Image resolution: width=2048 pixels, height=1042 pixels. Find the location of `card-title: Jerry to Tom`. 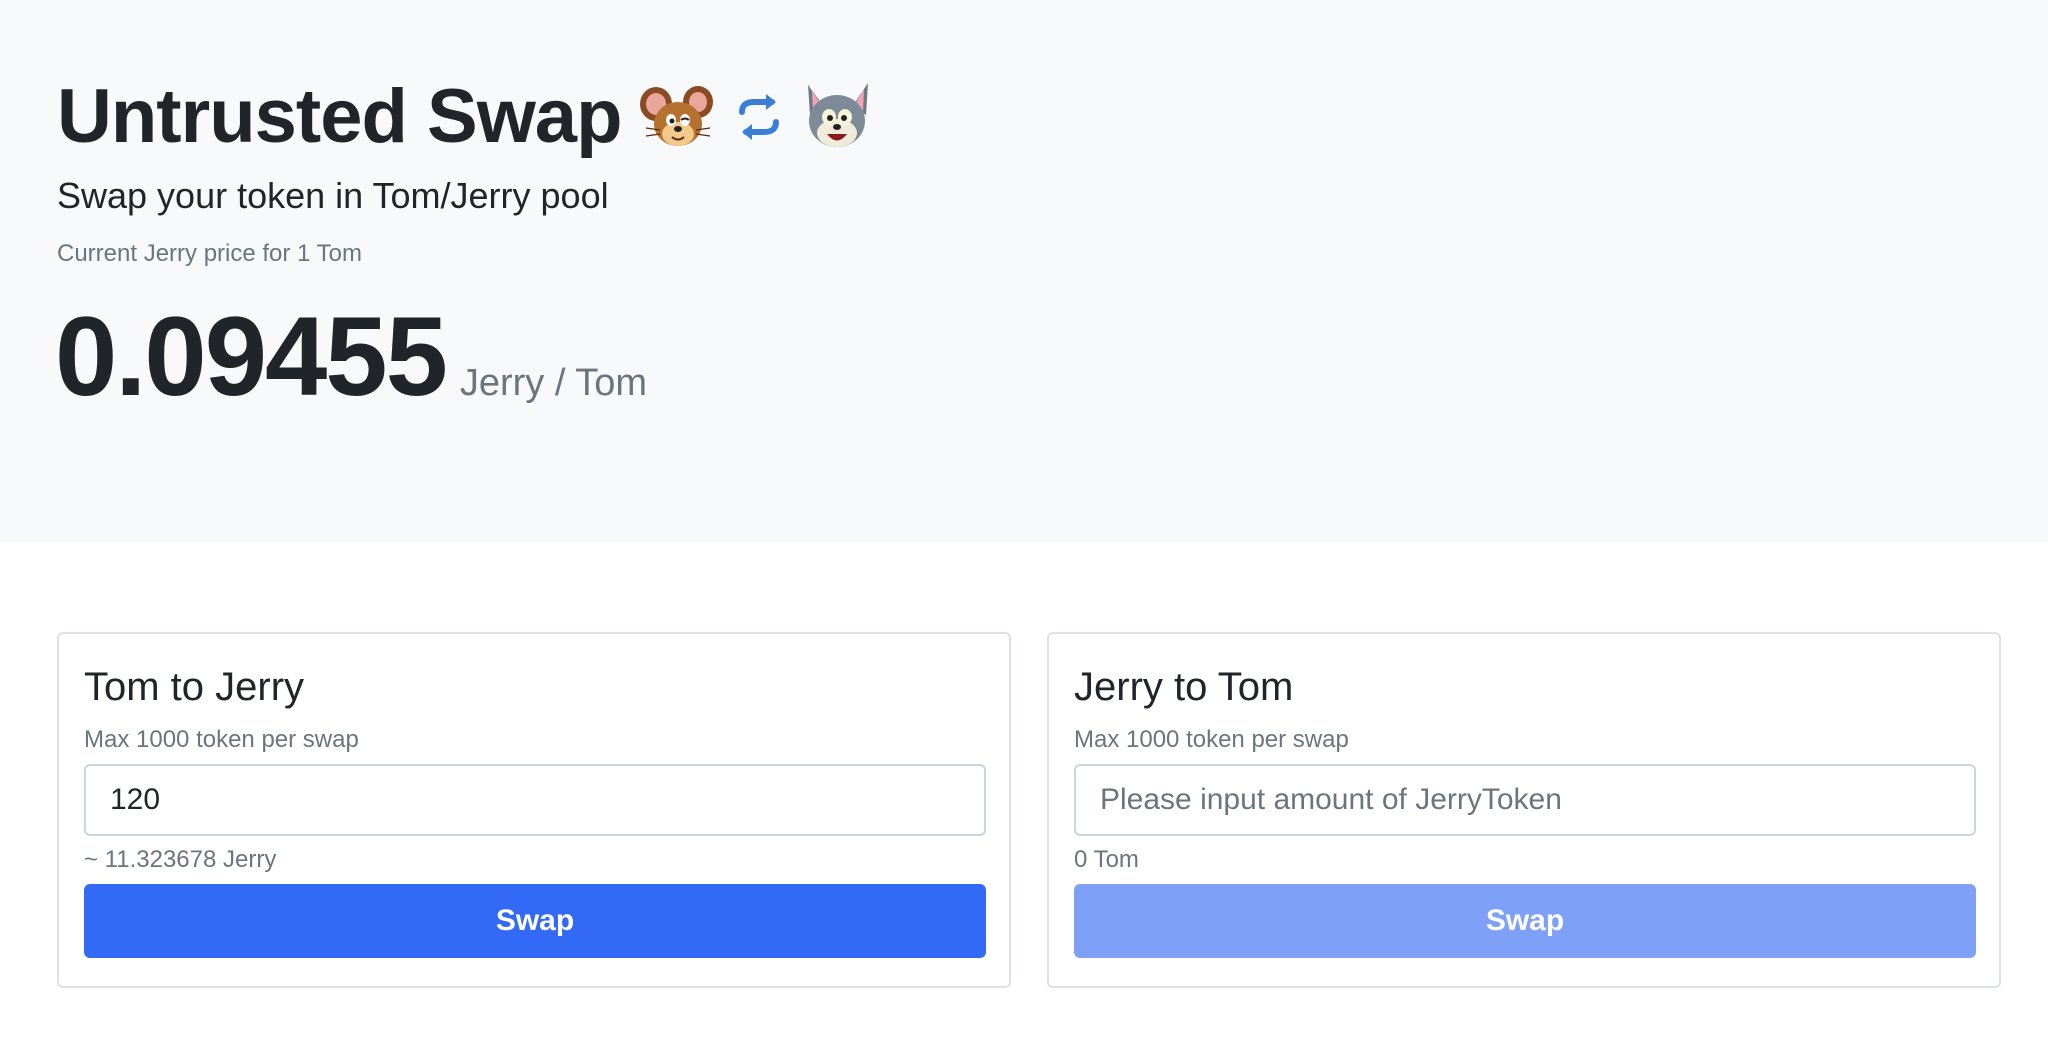

card-title: Jerry to Tom is located at coordinates (1184, 687).